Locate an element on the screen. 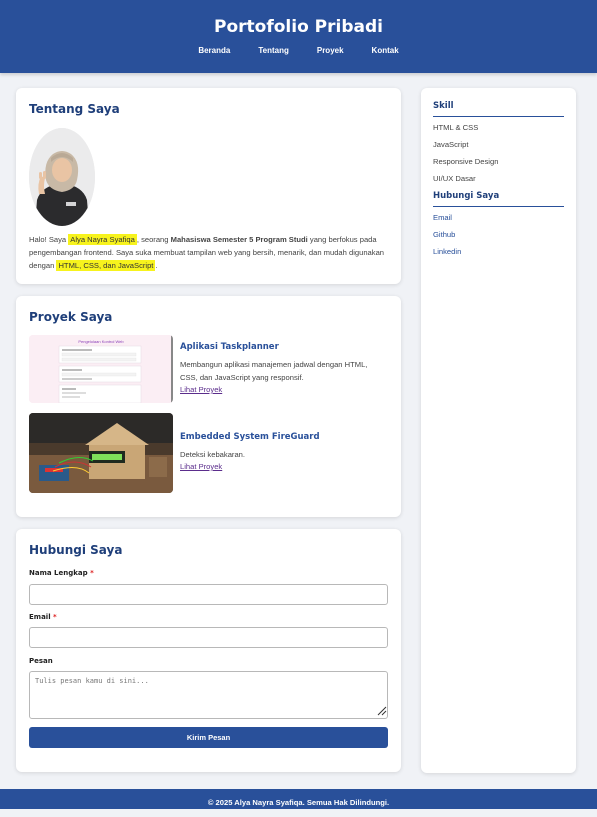  projects-title: Proyek Saya is located at coordinates (71, 317).